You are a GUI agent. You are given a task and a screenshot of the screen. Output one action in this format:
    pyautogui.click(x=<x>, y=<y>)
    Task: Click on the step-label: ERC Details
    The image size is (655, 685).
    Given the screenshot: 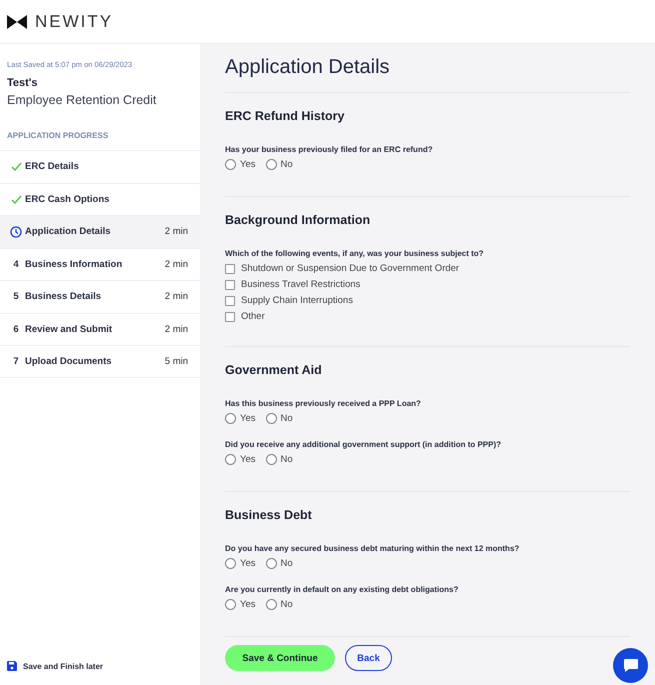 What is the action you would take?
    pyautogui.click(x=52, y=166)
    